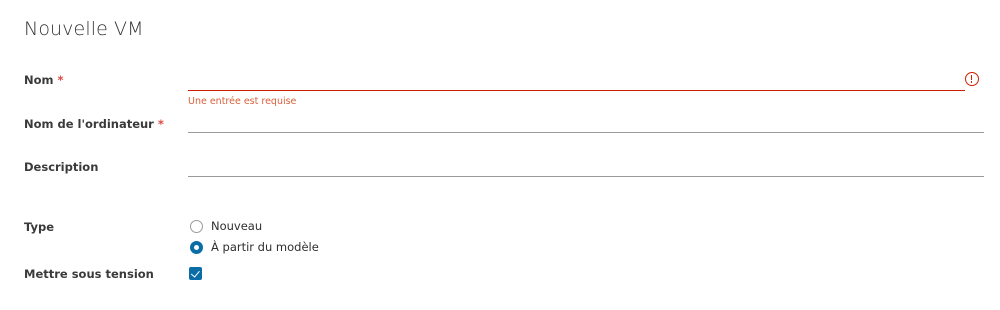  What do you see at coordinates (89, 124) in the screenshot?
I see `computer-name-label-text: Nom de l'ordinateur` at bounding box center [89, 124].